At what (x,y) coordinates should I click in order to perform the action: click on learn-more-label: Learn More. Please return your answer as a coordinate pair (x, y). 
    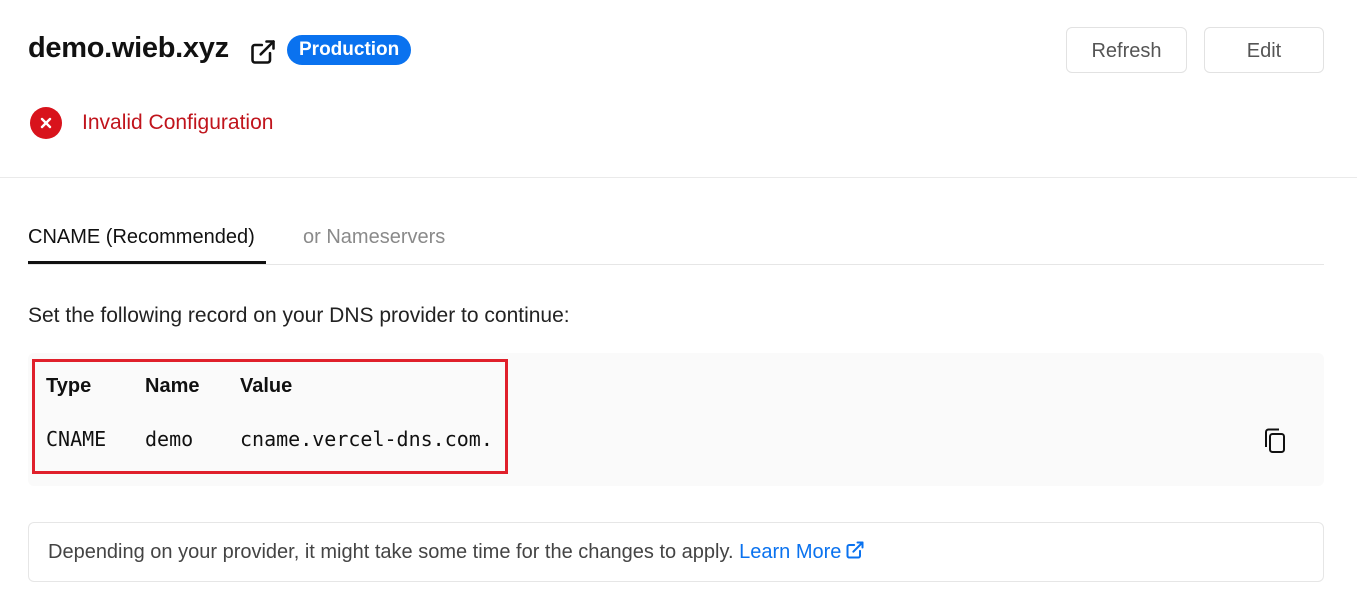
    Looking at the image, I should click on (790, 552).